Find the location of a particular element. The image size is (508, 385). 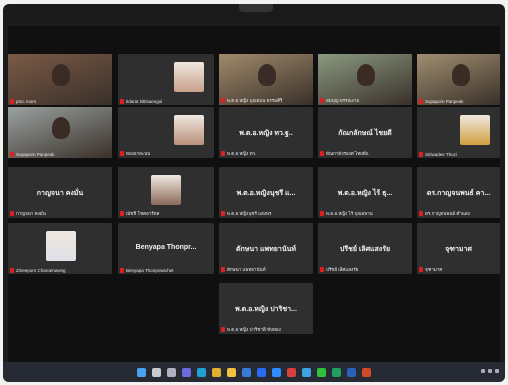

participant-name: พ.ต.อ.หญิง ปาริชาติ ทับทอง is located at coordinates (254, 329).